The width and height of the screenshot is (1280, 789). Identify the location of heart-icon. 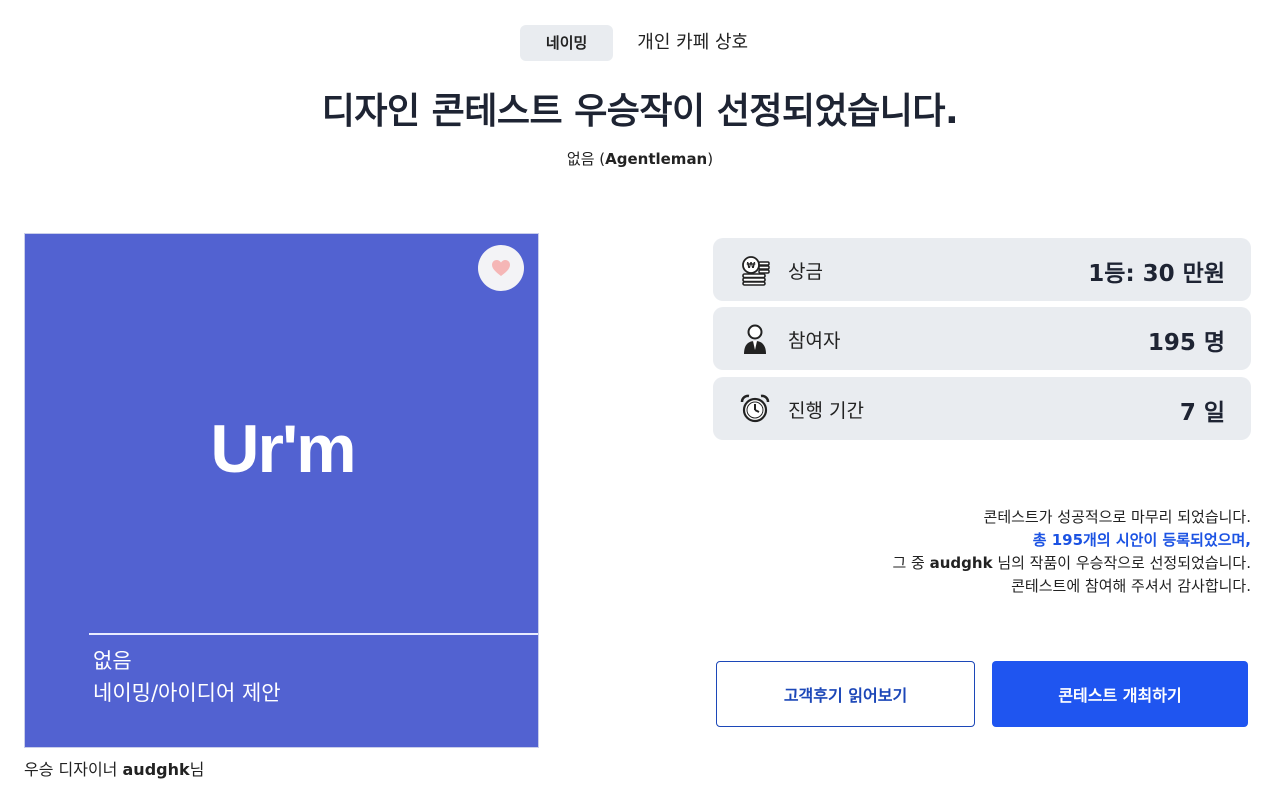
(501, 268).